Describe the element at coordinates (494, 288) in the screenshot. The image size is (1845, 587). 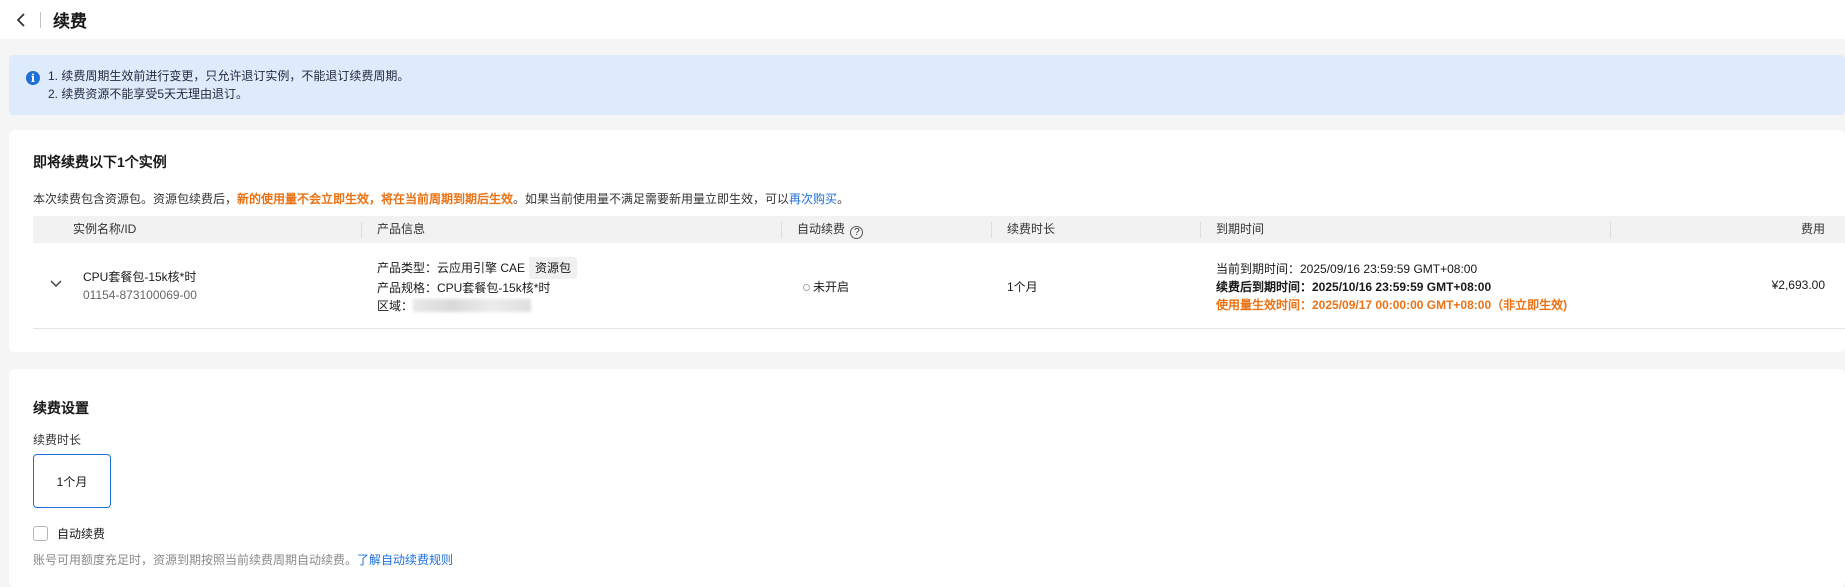
I see `spec-value: CPU套餐包-15k核*时` at that location.